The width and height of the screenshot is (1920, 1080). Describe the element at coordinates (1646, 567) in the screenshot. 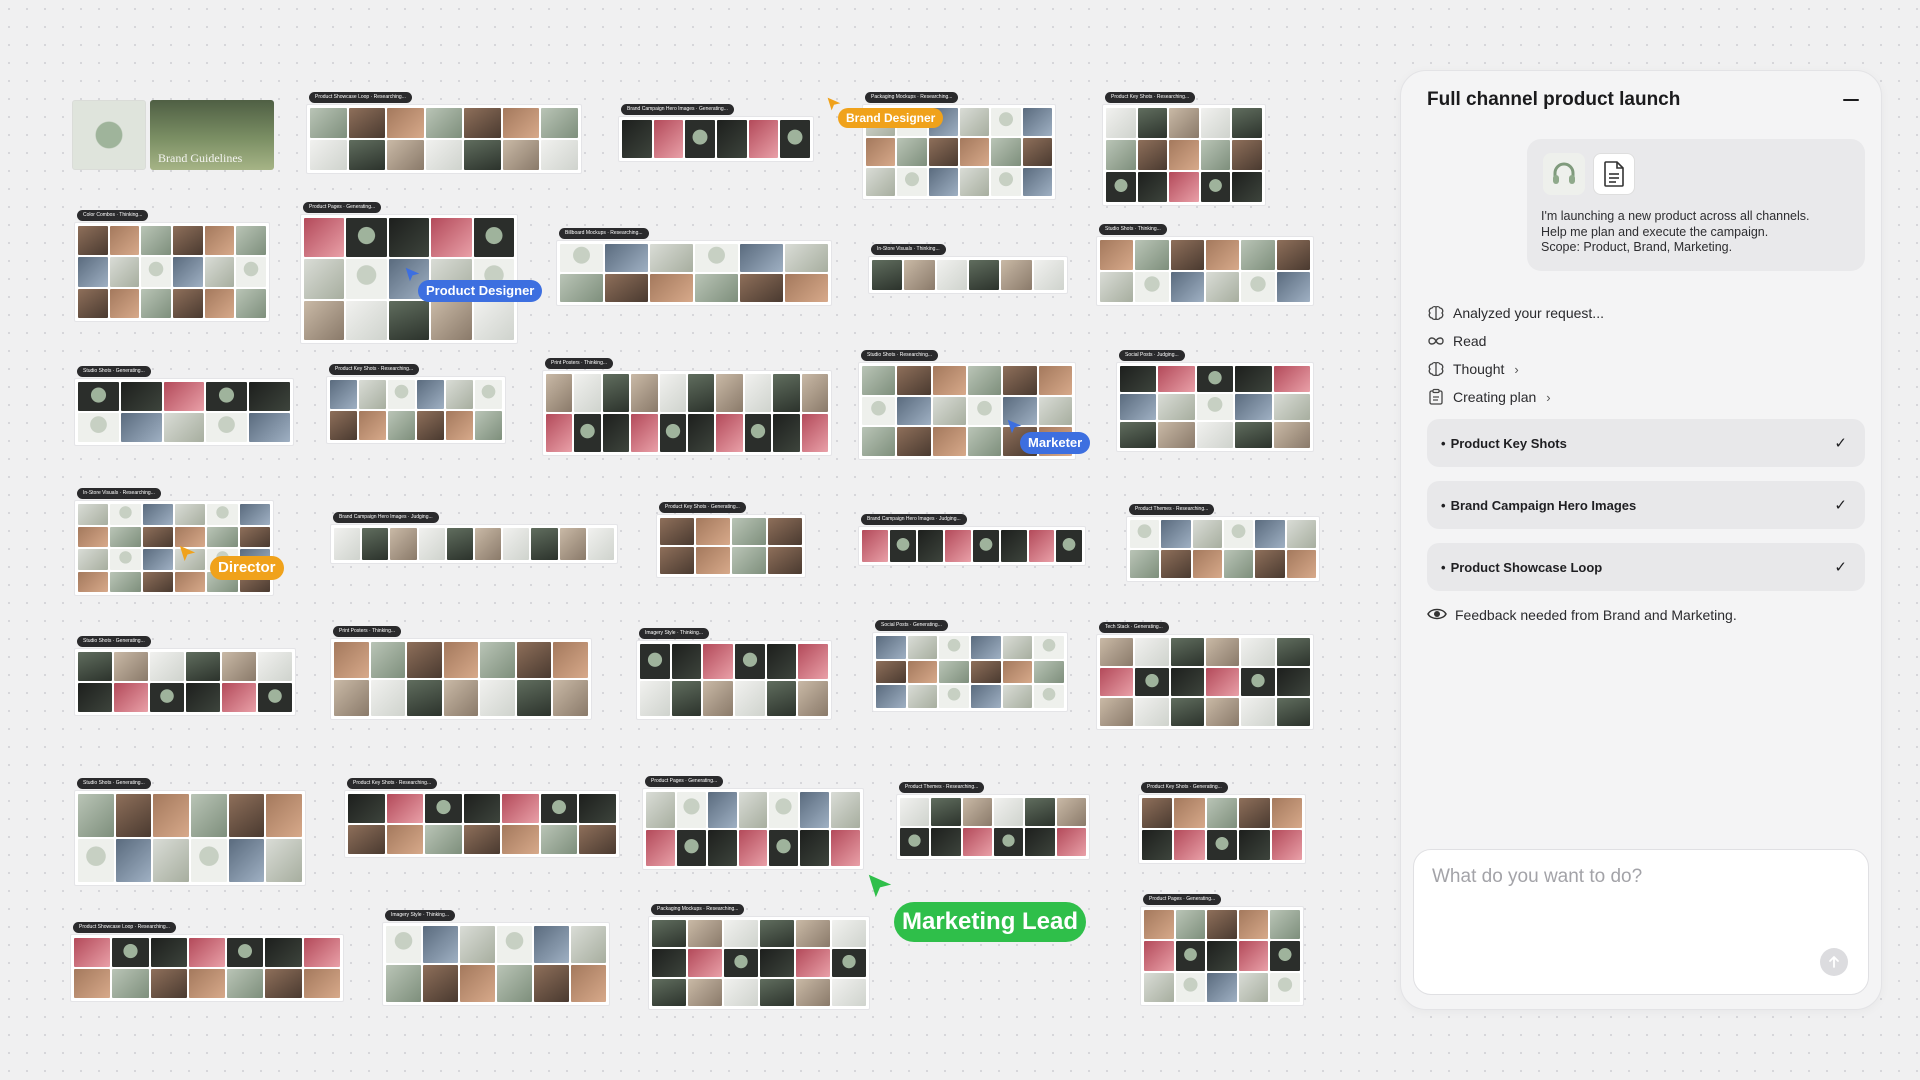

I see `plan-item-product-showcase-loop: Product Showcase Loop ✓` at that location.